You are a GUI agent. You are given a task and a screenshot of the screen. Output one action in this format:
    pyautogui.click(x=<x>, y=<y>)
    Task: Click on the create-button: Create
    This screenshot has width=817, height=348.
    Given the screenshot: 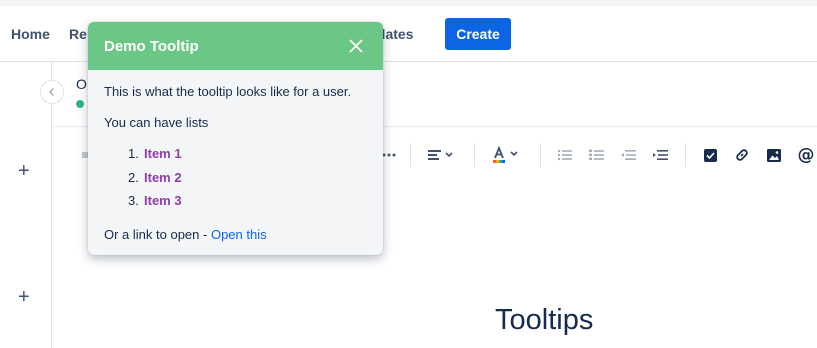 What is the action you would take?
    pyautogui.click(x=478, y=34)
    